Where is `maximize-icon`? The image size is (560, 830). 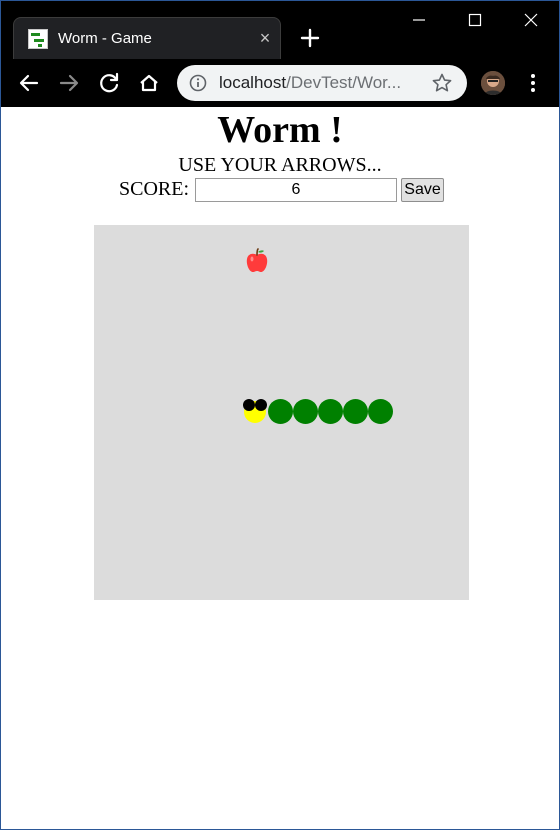 maximize-icon is located at coordinates (475, 21).